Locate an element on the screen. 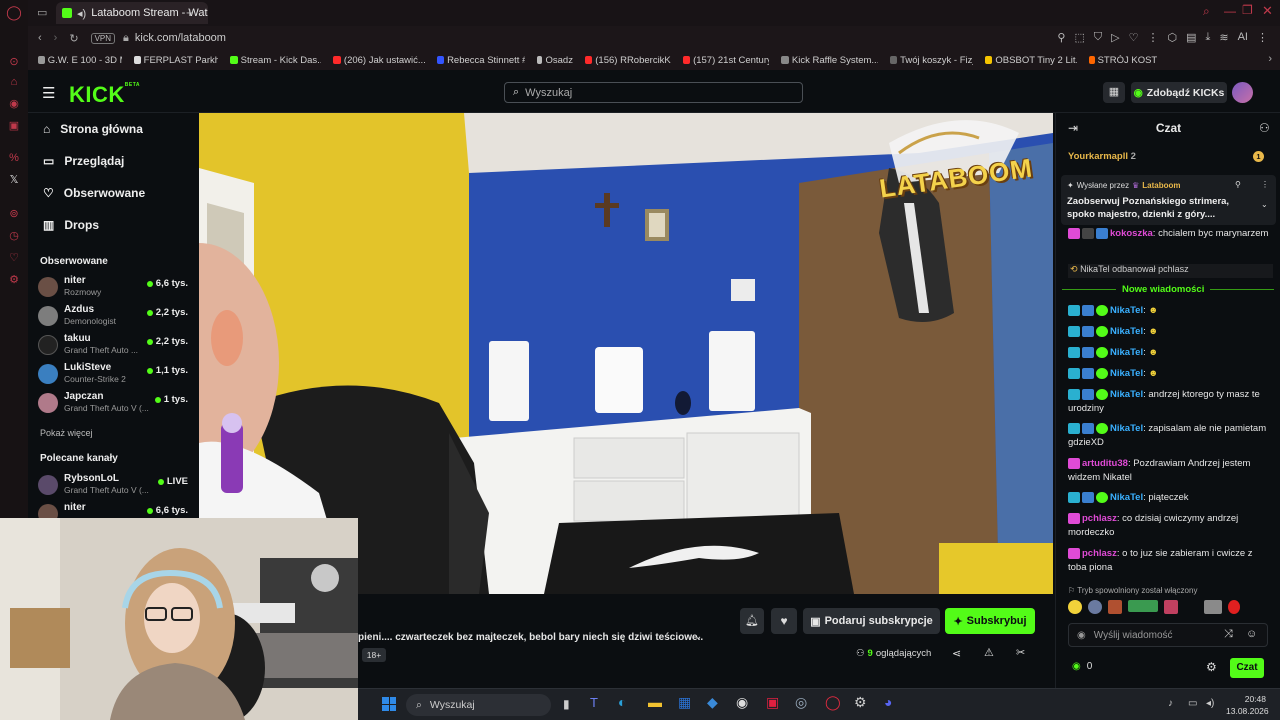 This screenshot has width=1280, height=720. speaker-icon: ◂) is located at coordinates (81, 13).